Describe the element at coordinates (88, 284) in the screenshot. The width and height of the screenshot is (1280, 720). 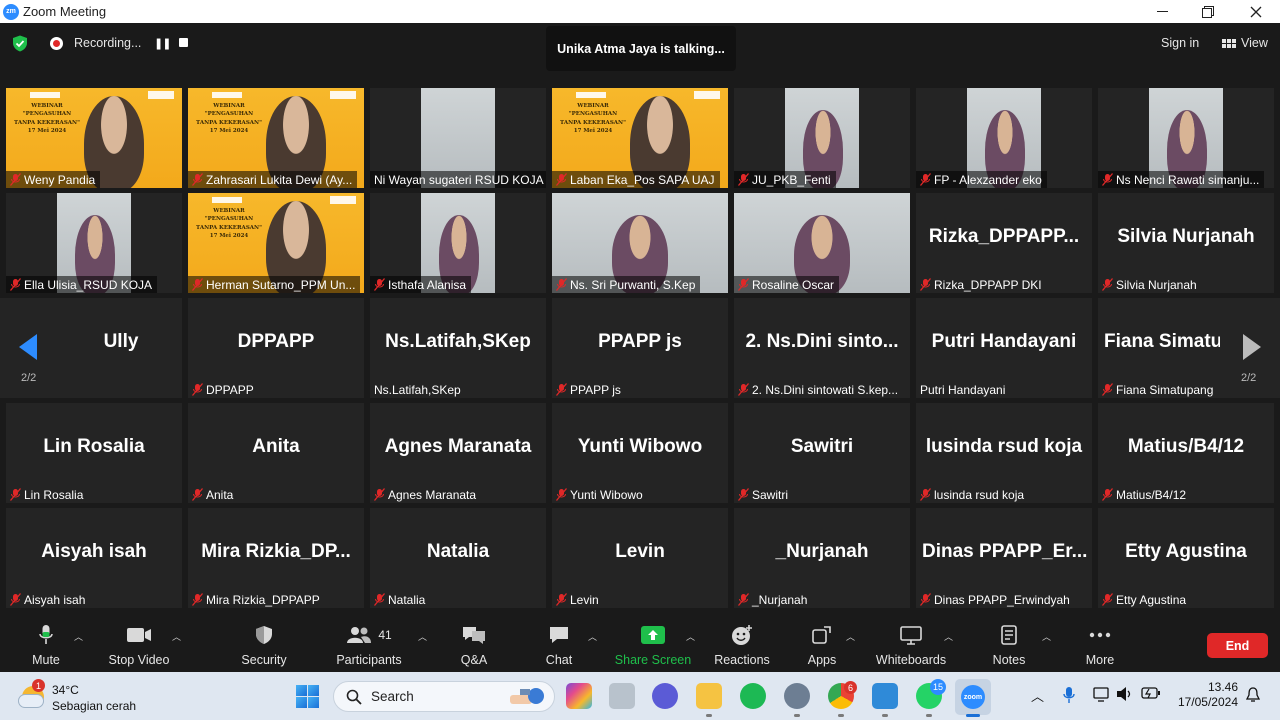
I see `participant-name: Ella Ulisia_RSUD KOJA` at that location.